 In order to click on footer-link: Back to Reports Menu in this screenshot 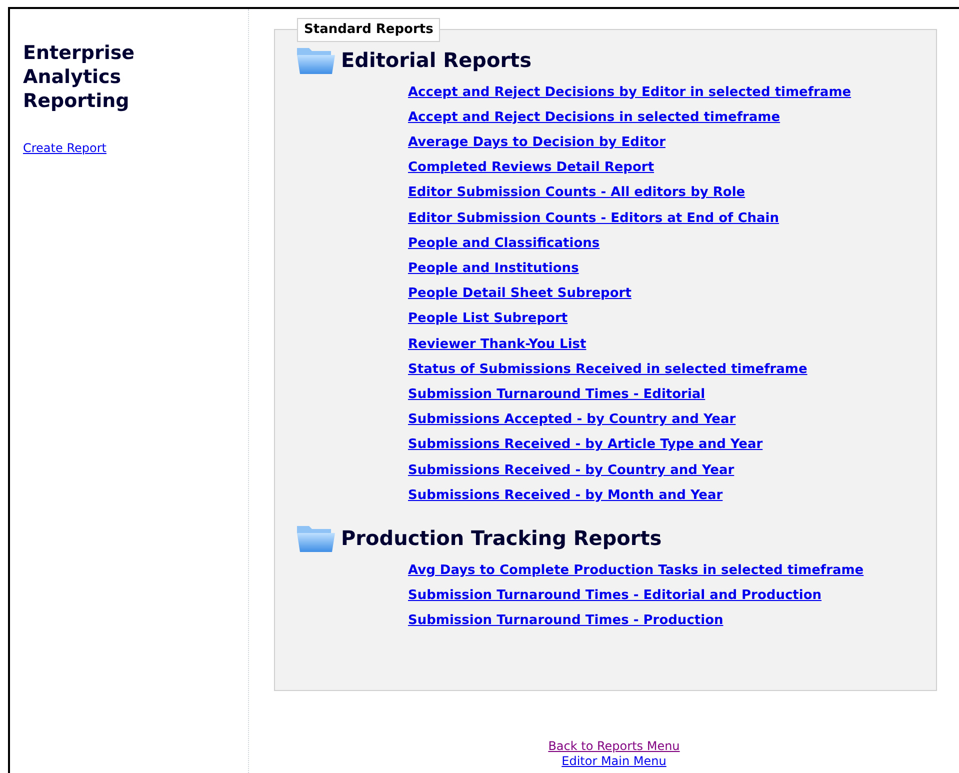, I will do `click(614, 746)`.